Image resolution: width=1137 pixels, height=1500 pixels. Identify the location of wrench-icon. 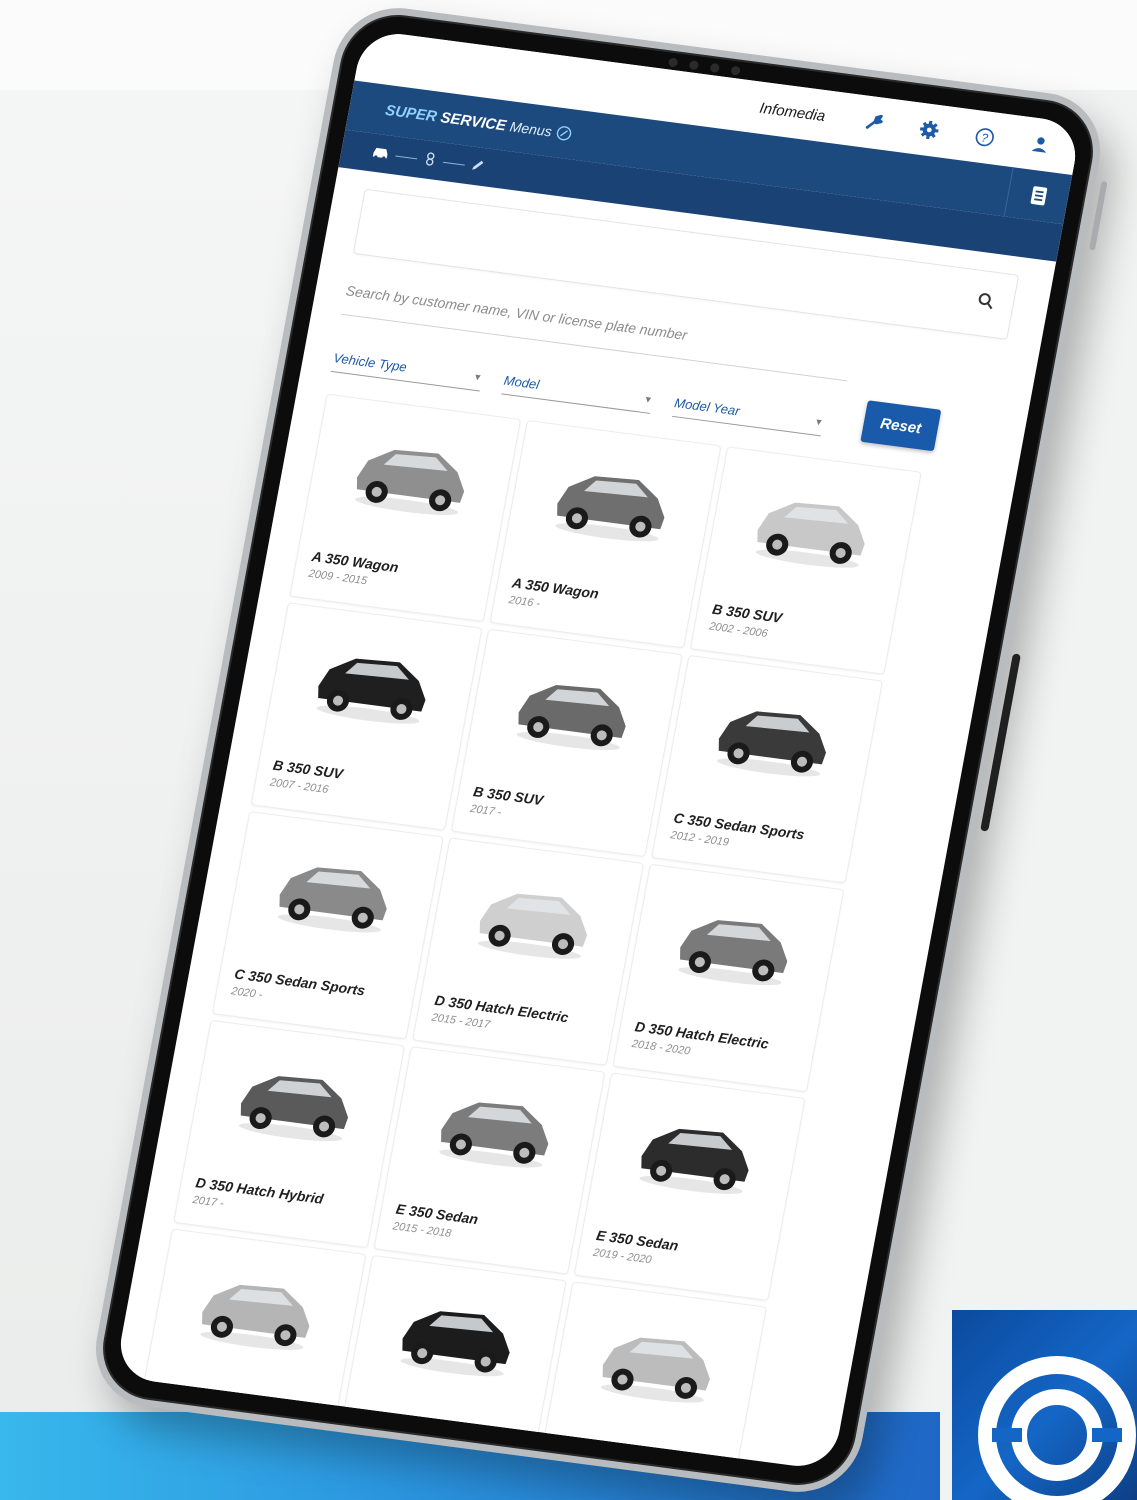
(874, 122).